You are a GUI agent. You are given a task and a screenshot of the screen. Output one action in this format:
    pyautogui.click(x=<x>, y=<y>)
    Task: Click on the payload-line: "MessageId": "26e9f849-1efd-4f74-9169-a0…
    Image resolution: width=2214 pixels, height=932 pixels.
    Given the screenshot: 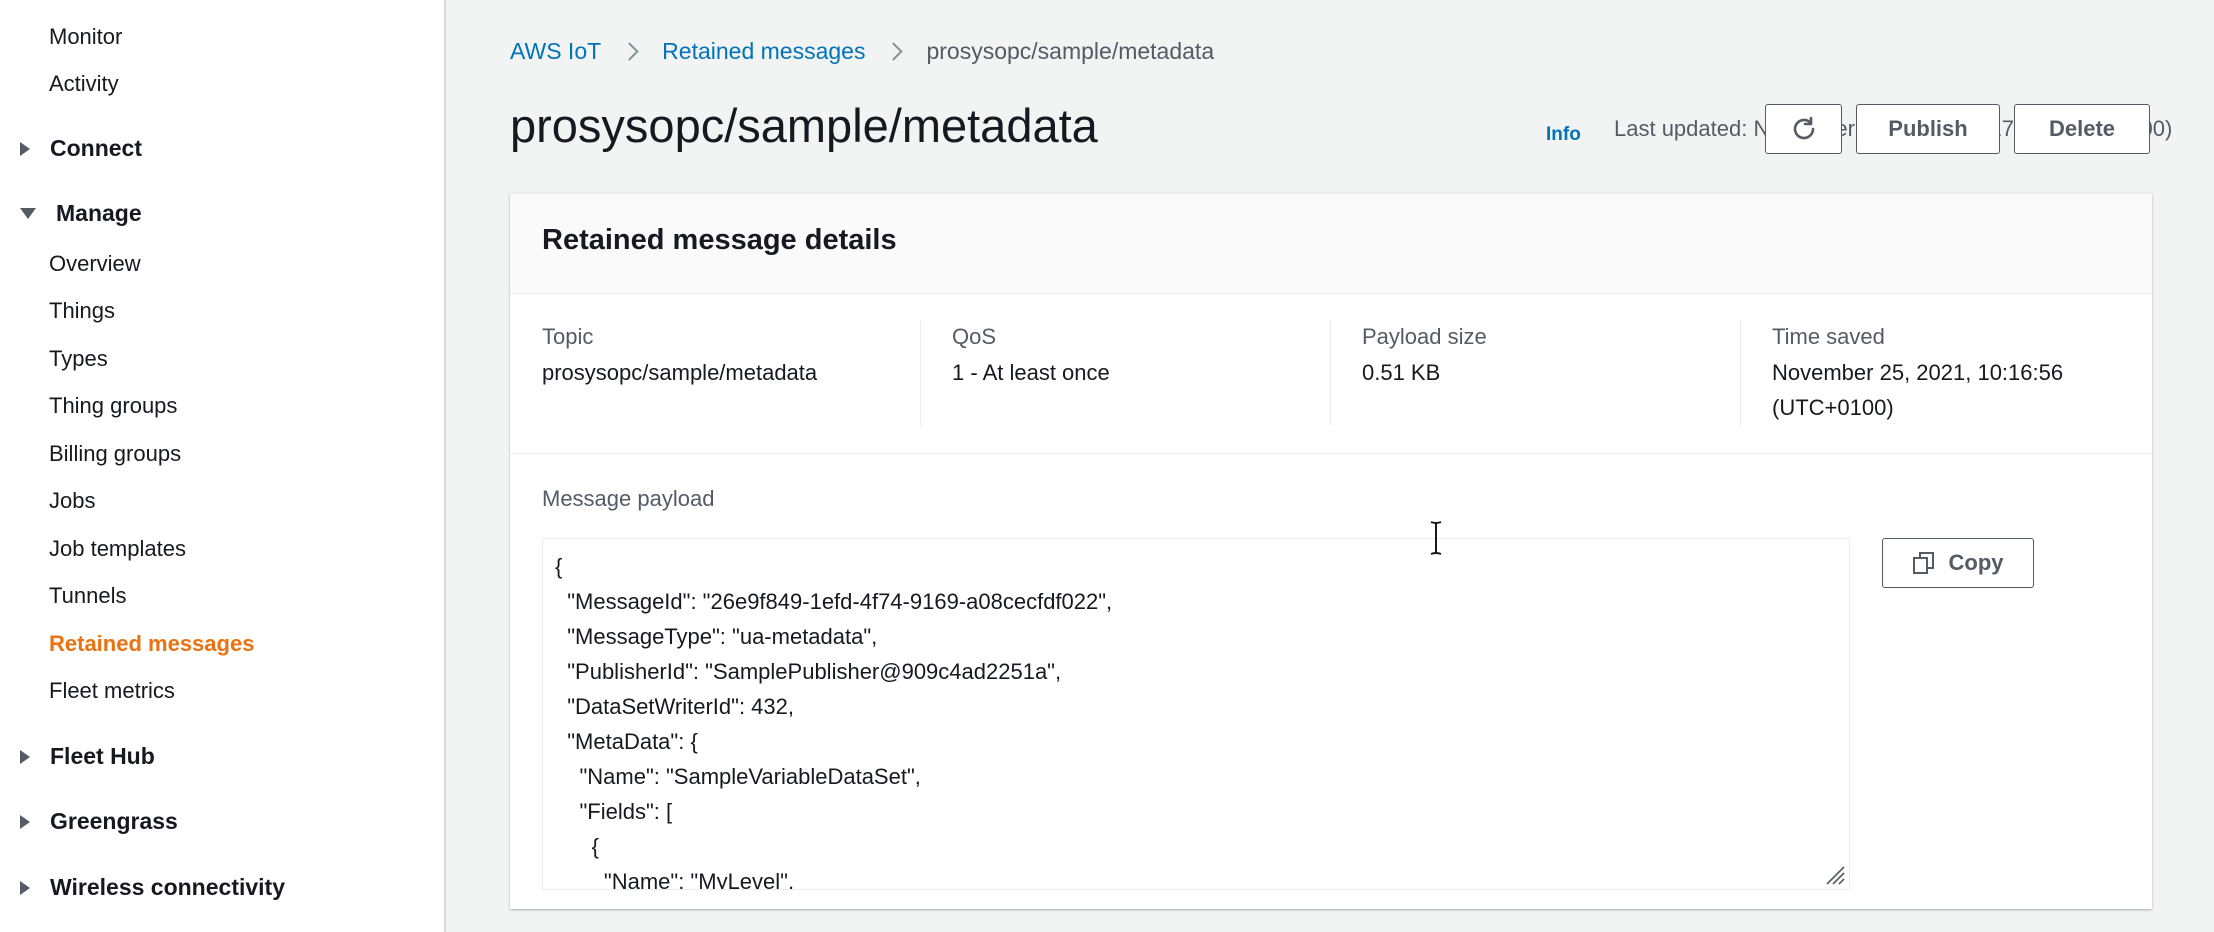 What is the action you would take?
    pyautogui.click(x=834, y=601)
    